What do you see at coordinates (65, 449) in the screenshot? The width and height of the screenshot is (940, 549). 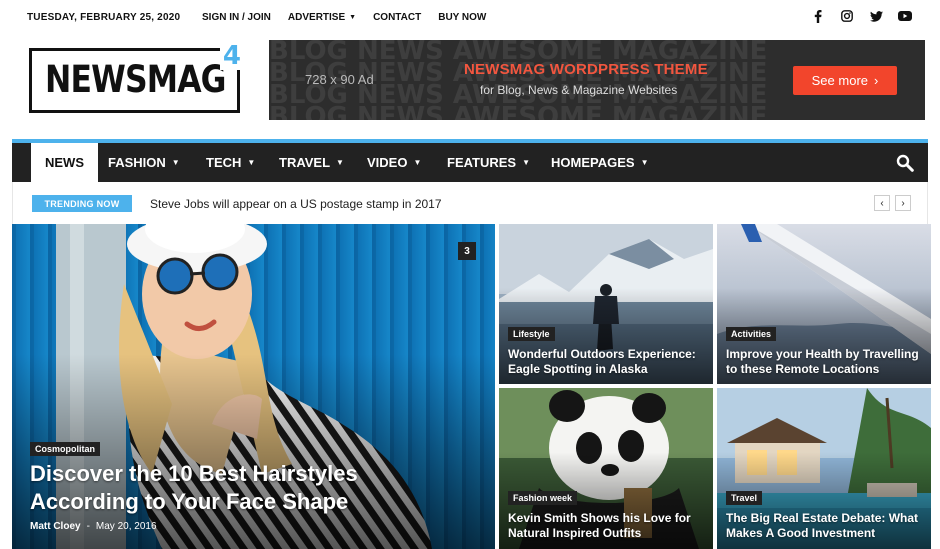 I see `category-tag: Cosmopolitan` at bounding box center [65, 449].